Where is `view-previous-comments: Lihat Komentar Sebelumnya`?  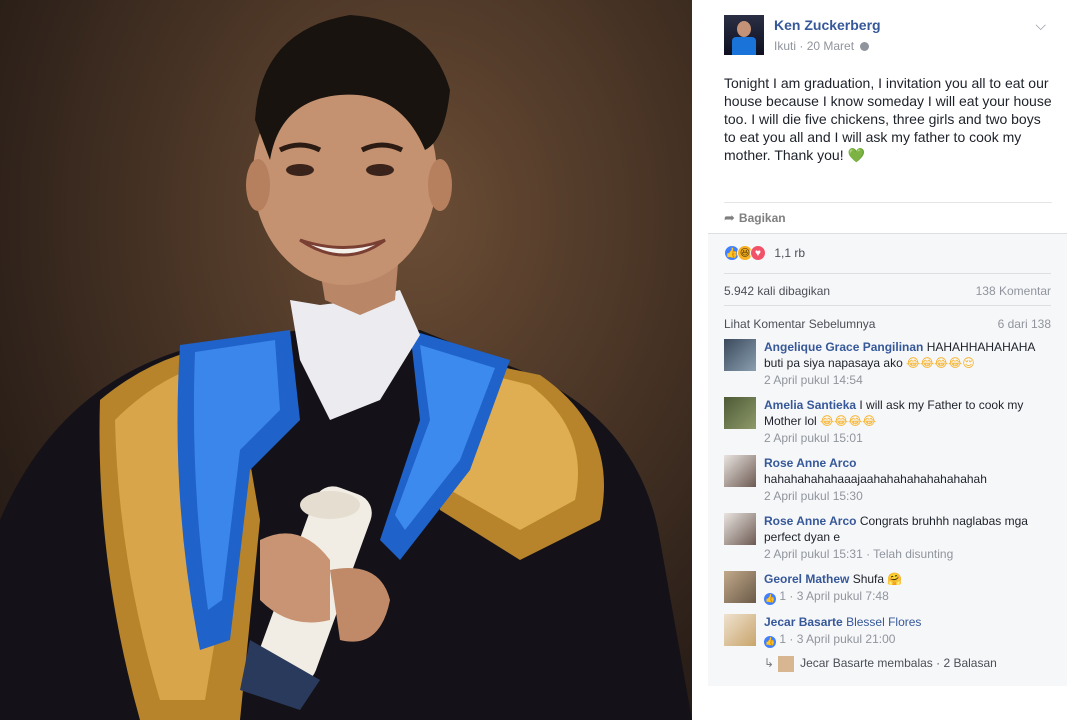
view-previous-comments: Lihat Komentar Sebelumnya is located at coordinates (799, 324).